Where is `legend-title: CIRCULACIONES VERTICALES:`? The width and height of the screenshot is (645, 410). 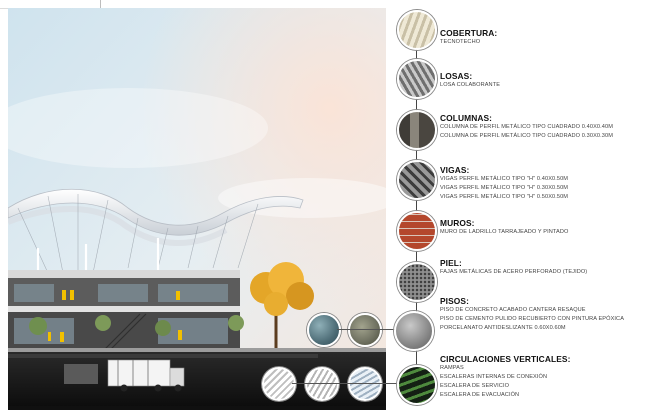
legend-title: CIRCULACIONES VERTICALES: is located at coordinates (505, 359).